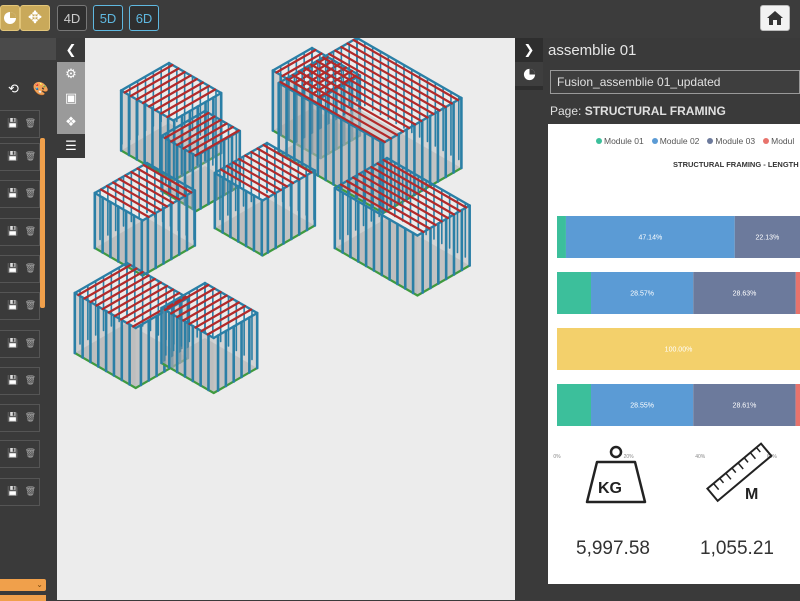 Image resolution: width=800 pixels, height=601 pixels. I want to click on rotate-icon: ⟲, so click(13, 89).